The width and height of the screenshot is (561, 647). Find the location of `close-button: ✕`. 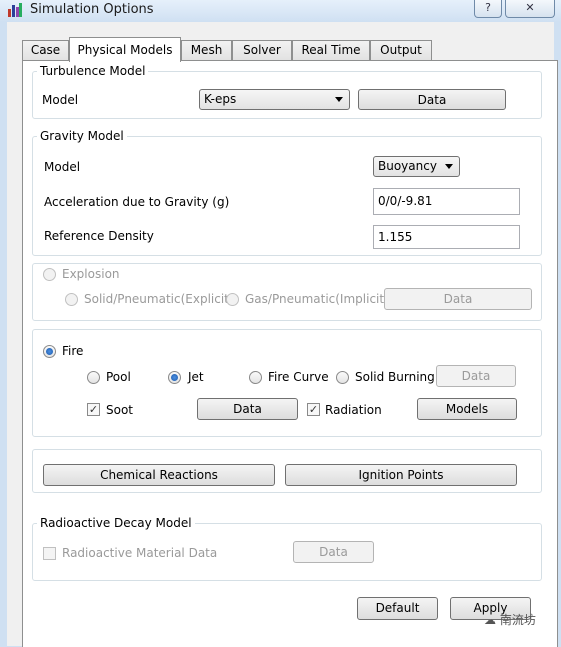

close-button: ✕ is located at coordinates (530, 9).